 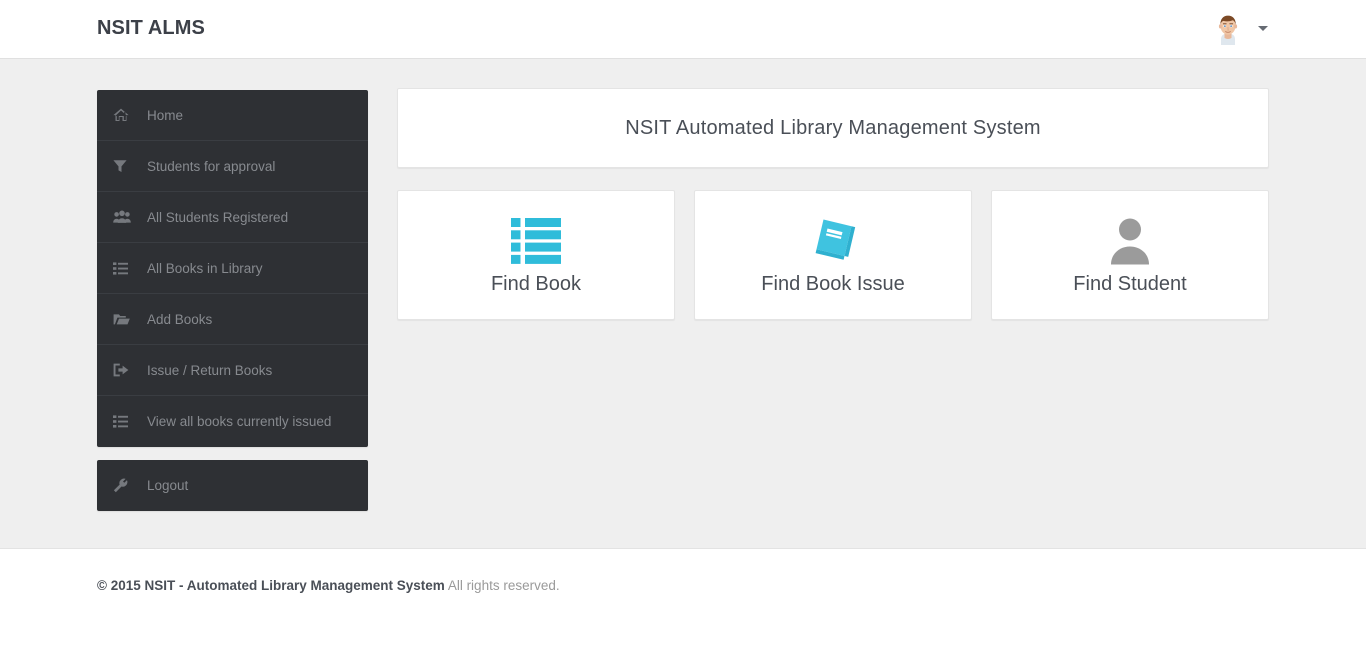 I want to click on sidebar-item-view-all-books-currently-issued: View all books currently issued, so click(x=232, y=421).